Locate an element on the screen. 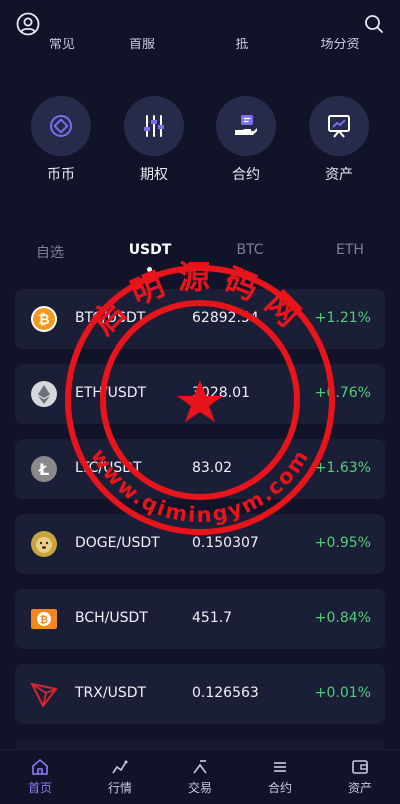 The height and width of the screenshot is (804, 400). market-row-partial is located at coordinates (200, 744).